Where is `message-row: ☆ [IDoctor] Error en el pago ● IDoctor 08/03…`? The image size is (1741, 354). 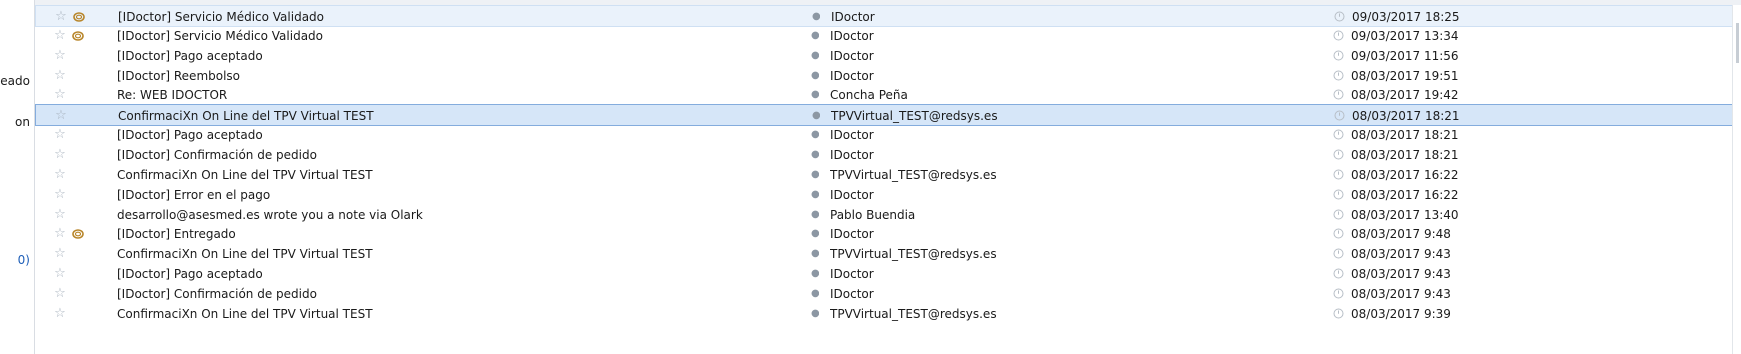
message-row: ☆ [IDoctor] Error en el pago ● IDoctor 08/03… is located at coordinates (885, 195).